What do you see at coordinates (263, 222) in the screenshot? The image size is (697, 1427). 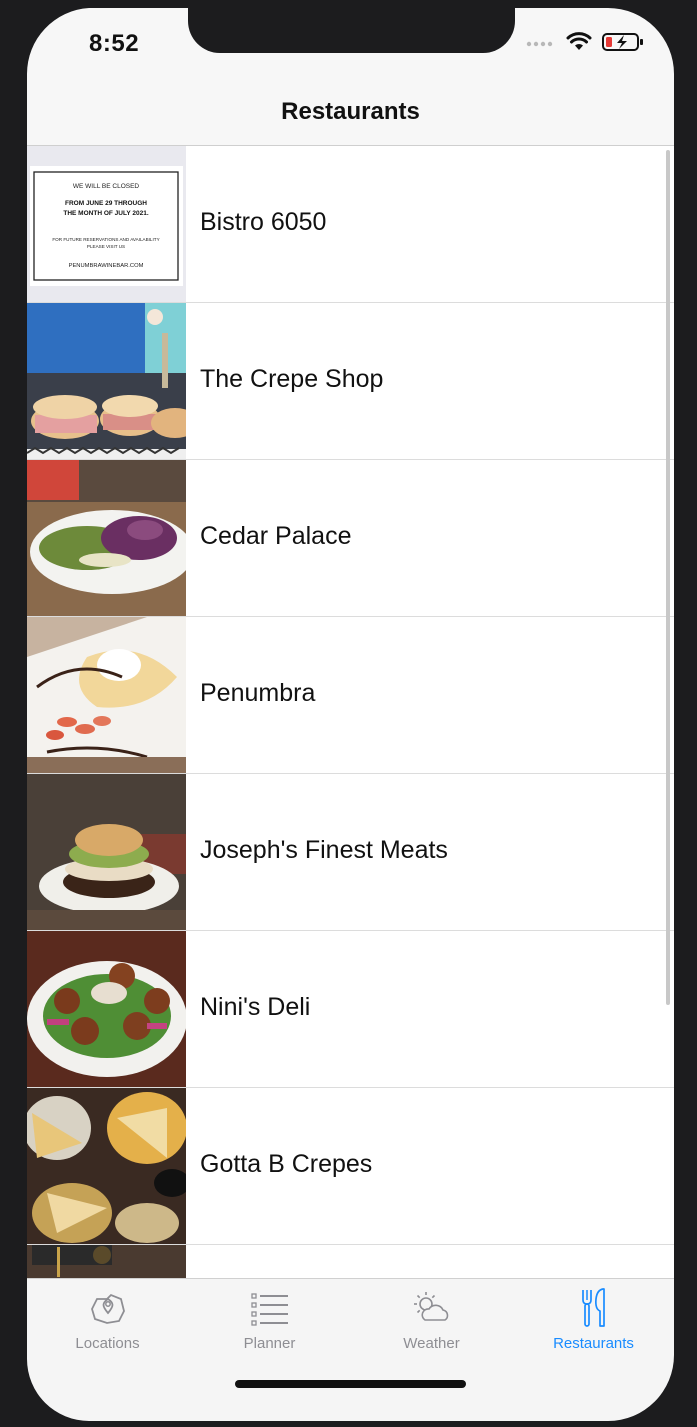 I see `restaurant-name: Bistro 6050` at bounding box center [263, 222].